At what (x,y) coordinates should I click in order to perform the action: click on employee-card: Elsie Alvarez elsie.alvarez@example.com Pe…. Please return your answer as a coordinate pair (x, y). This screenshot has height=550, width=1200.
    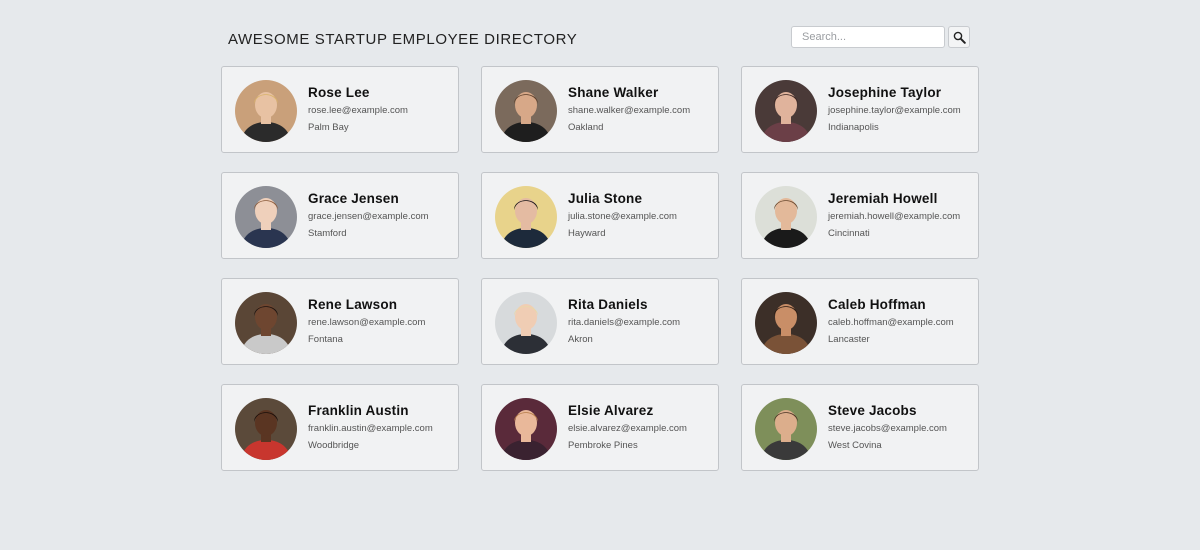
    Looking at the image, I should click on (600, 427).